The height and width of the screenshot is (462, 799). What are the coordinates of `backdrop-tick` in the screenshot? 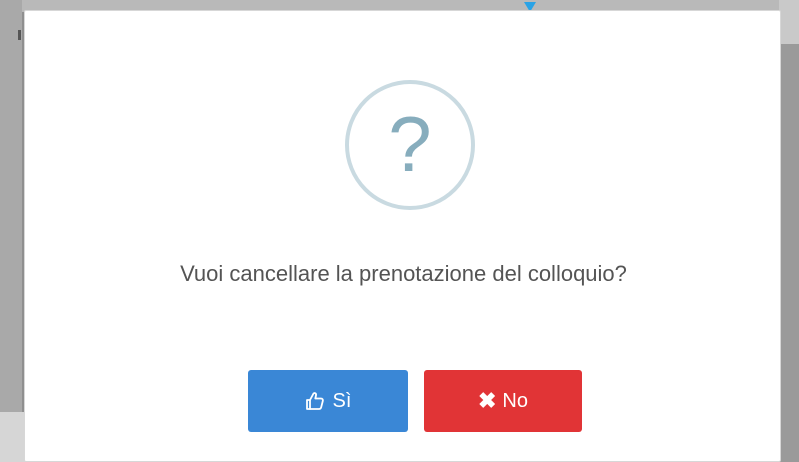 It's located at (19, 35).